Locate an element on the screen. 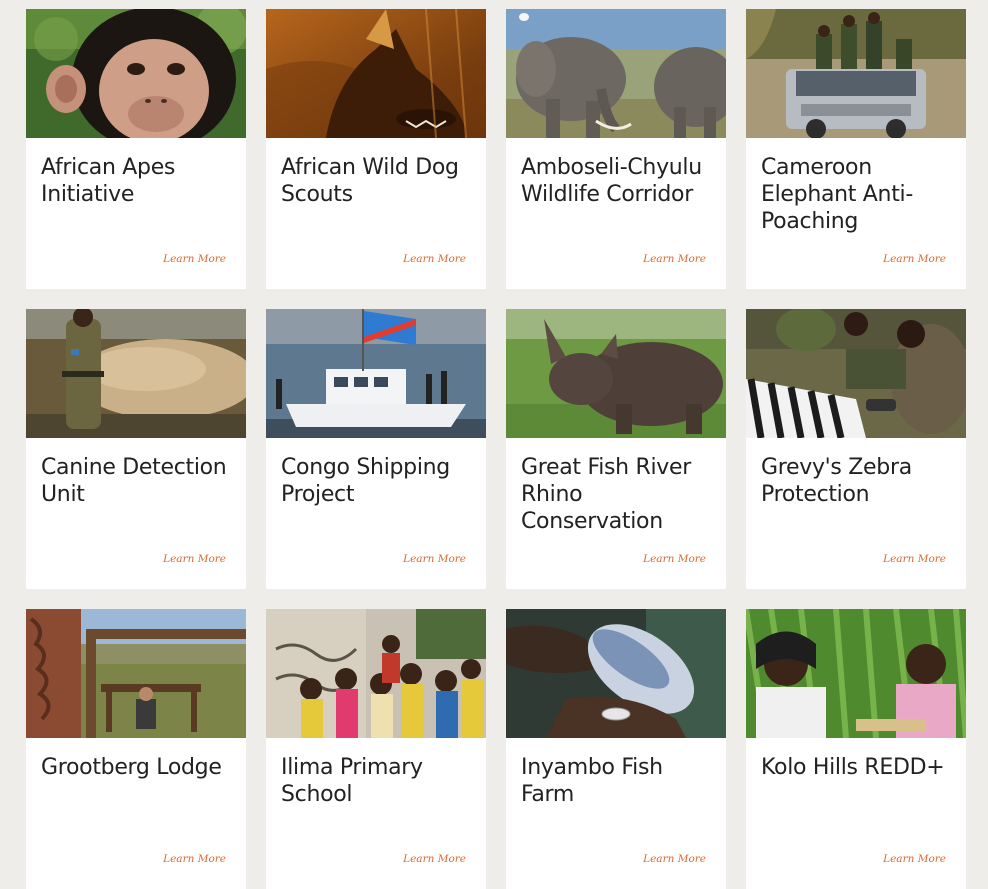 This screenshot has height=889, width=988. project-title: Canine Detection Unit is located at coordinates (138, 481).